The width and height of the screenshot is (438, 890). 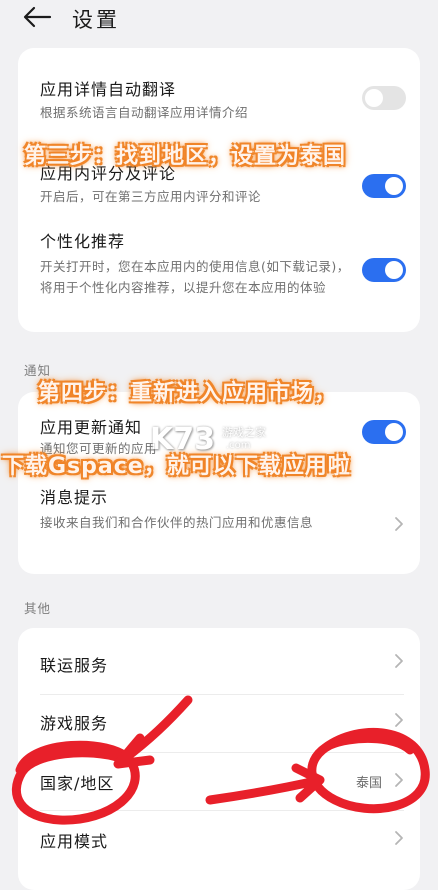 I want to click on message-tip-desc: 接收来自我们和合作伙伴的热门应用和优惠信息, so click(x=177, y=522).